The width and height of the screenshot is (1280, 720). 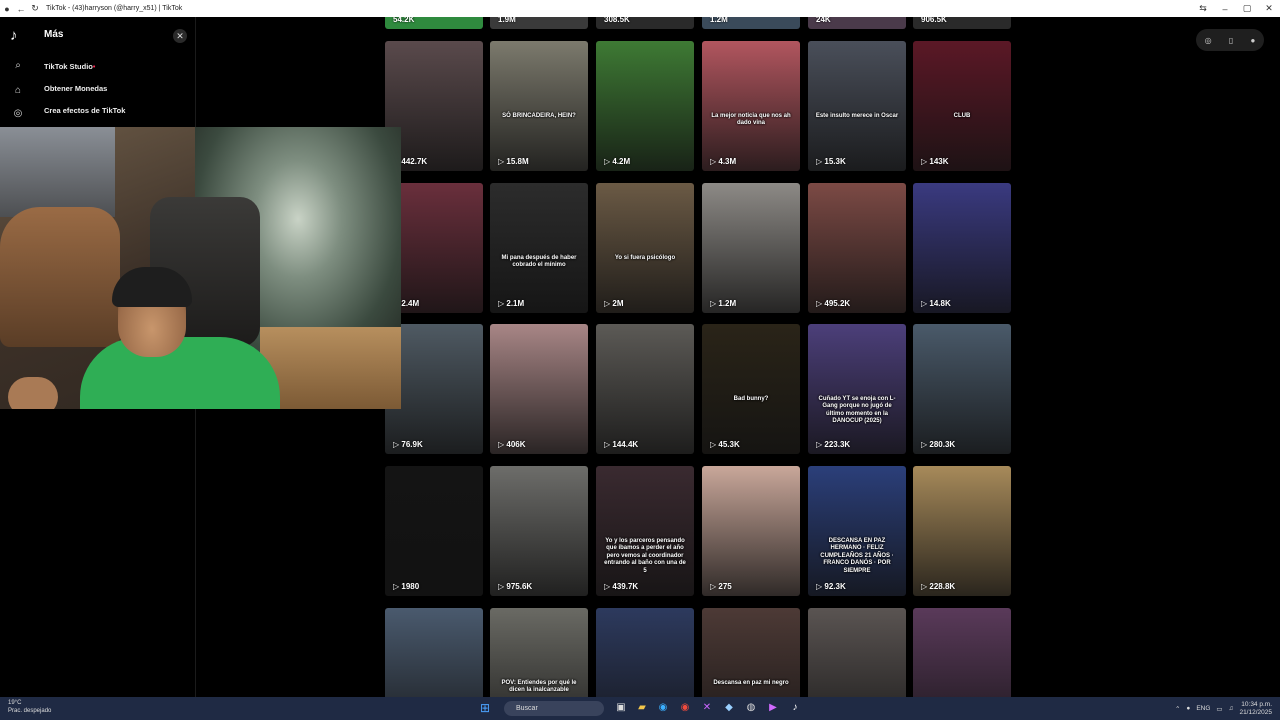 I want to click on video-tile: CLUB ▷ 143K, so click(x=962, y=106).